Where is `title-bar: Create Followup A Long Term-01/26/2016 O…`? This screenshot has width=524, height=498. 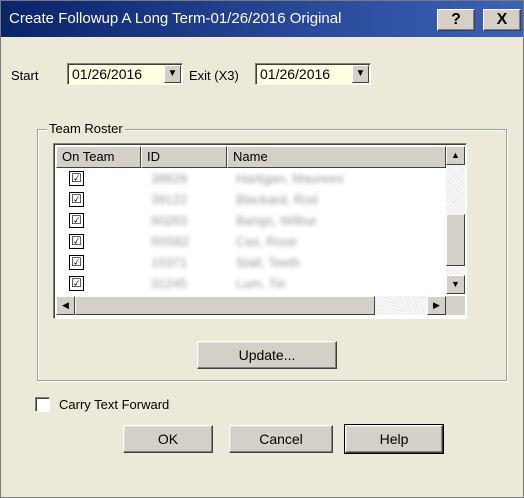 title-bar: Create Followup A Long Term-01/26/2016 O… is located at coordinates (262, 19).